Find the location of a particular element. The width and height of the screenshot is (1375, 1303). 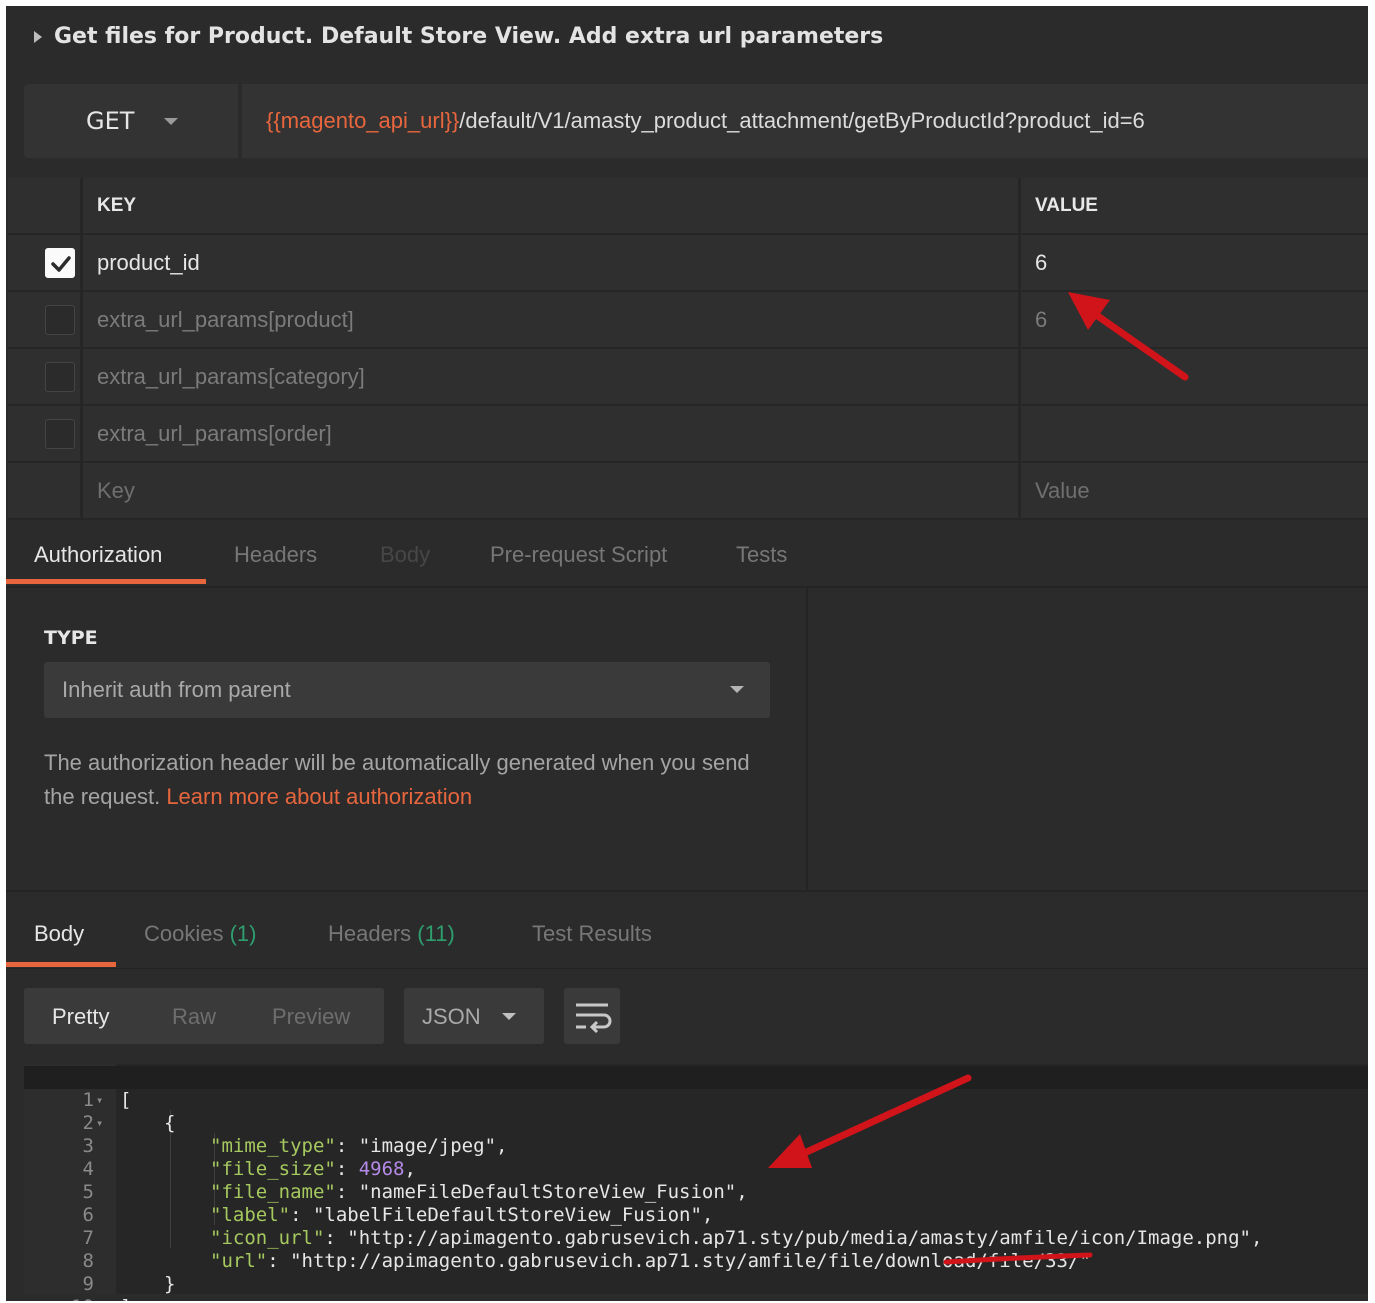

cookies-count: (1) is located at coordinates (243, 933).